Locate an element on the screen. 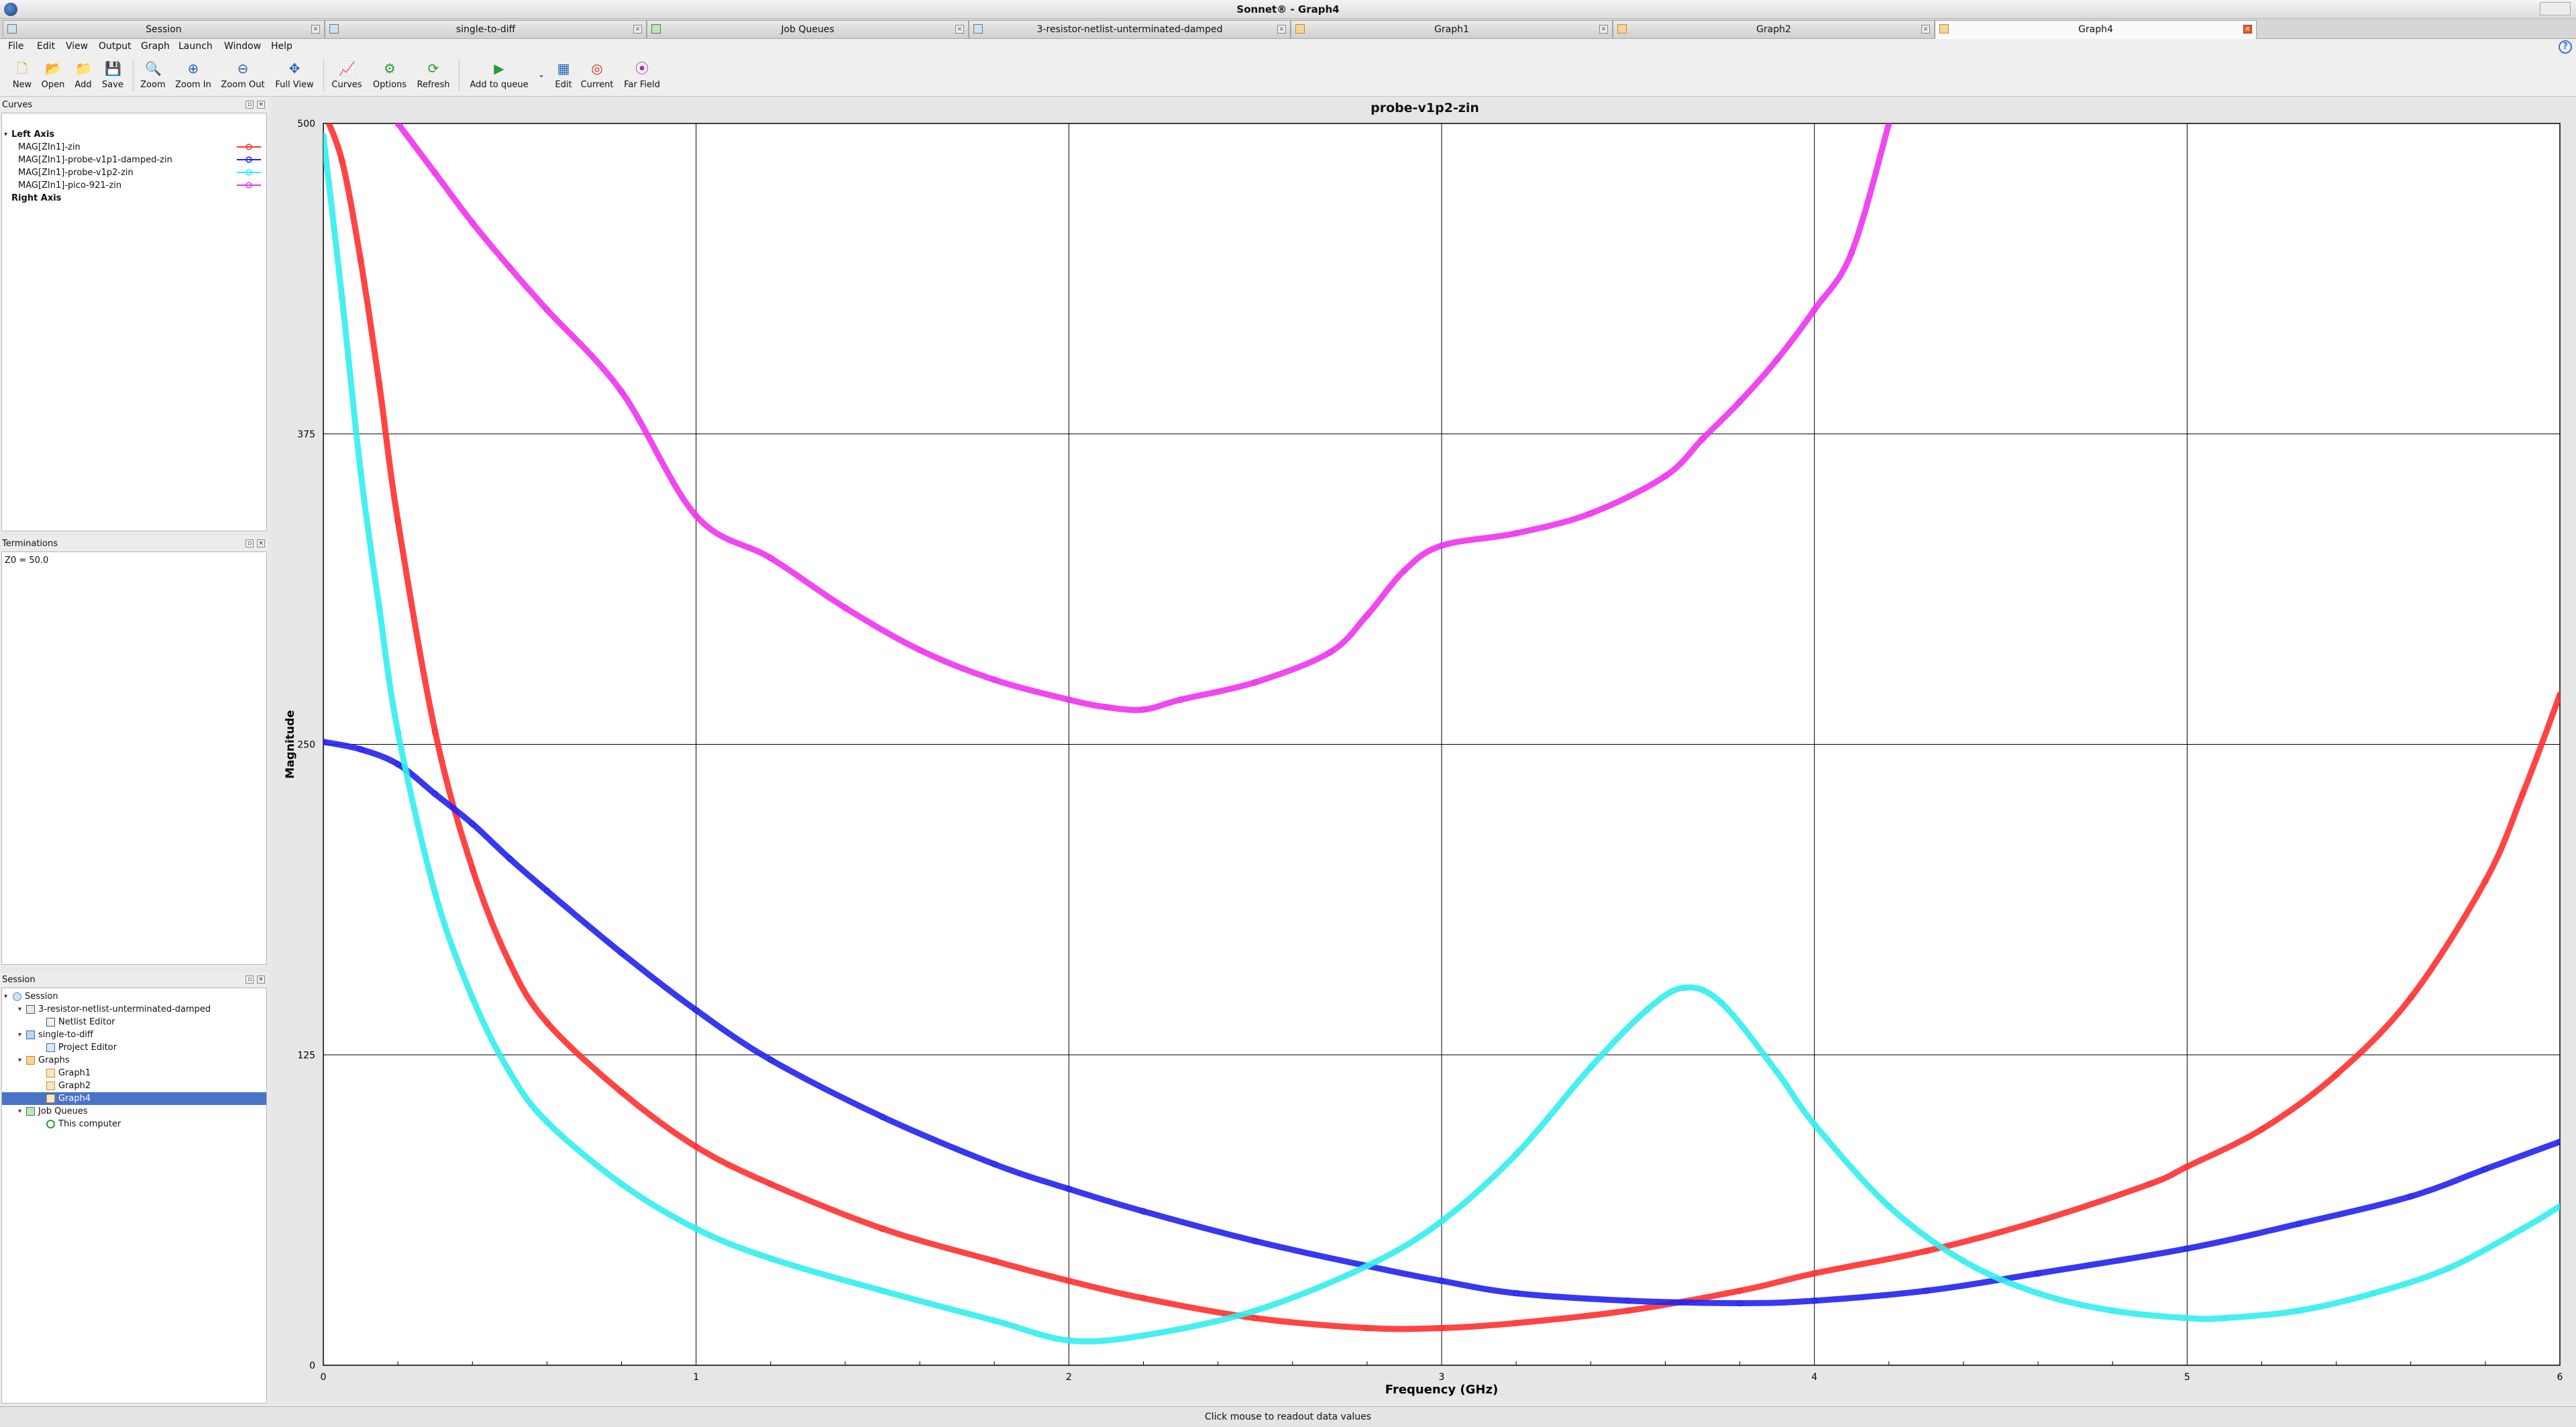 Image resolution: width=2576 pixels, height=1427 pixels. y-tick-label: 250 is located at coordinates (306, 745).